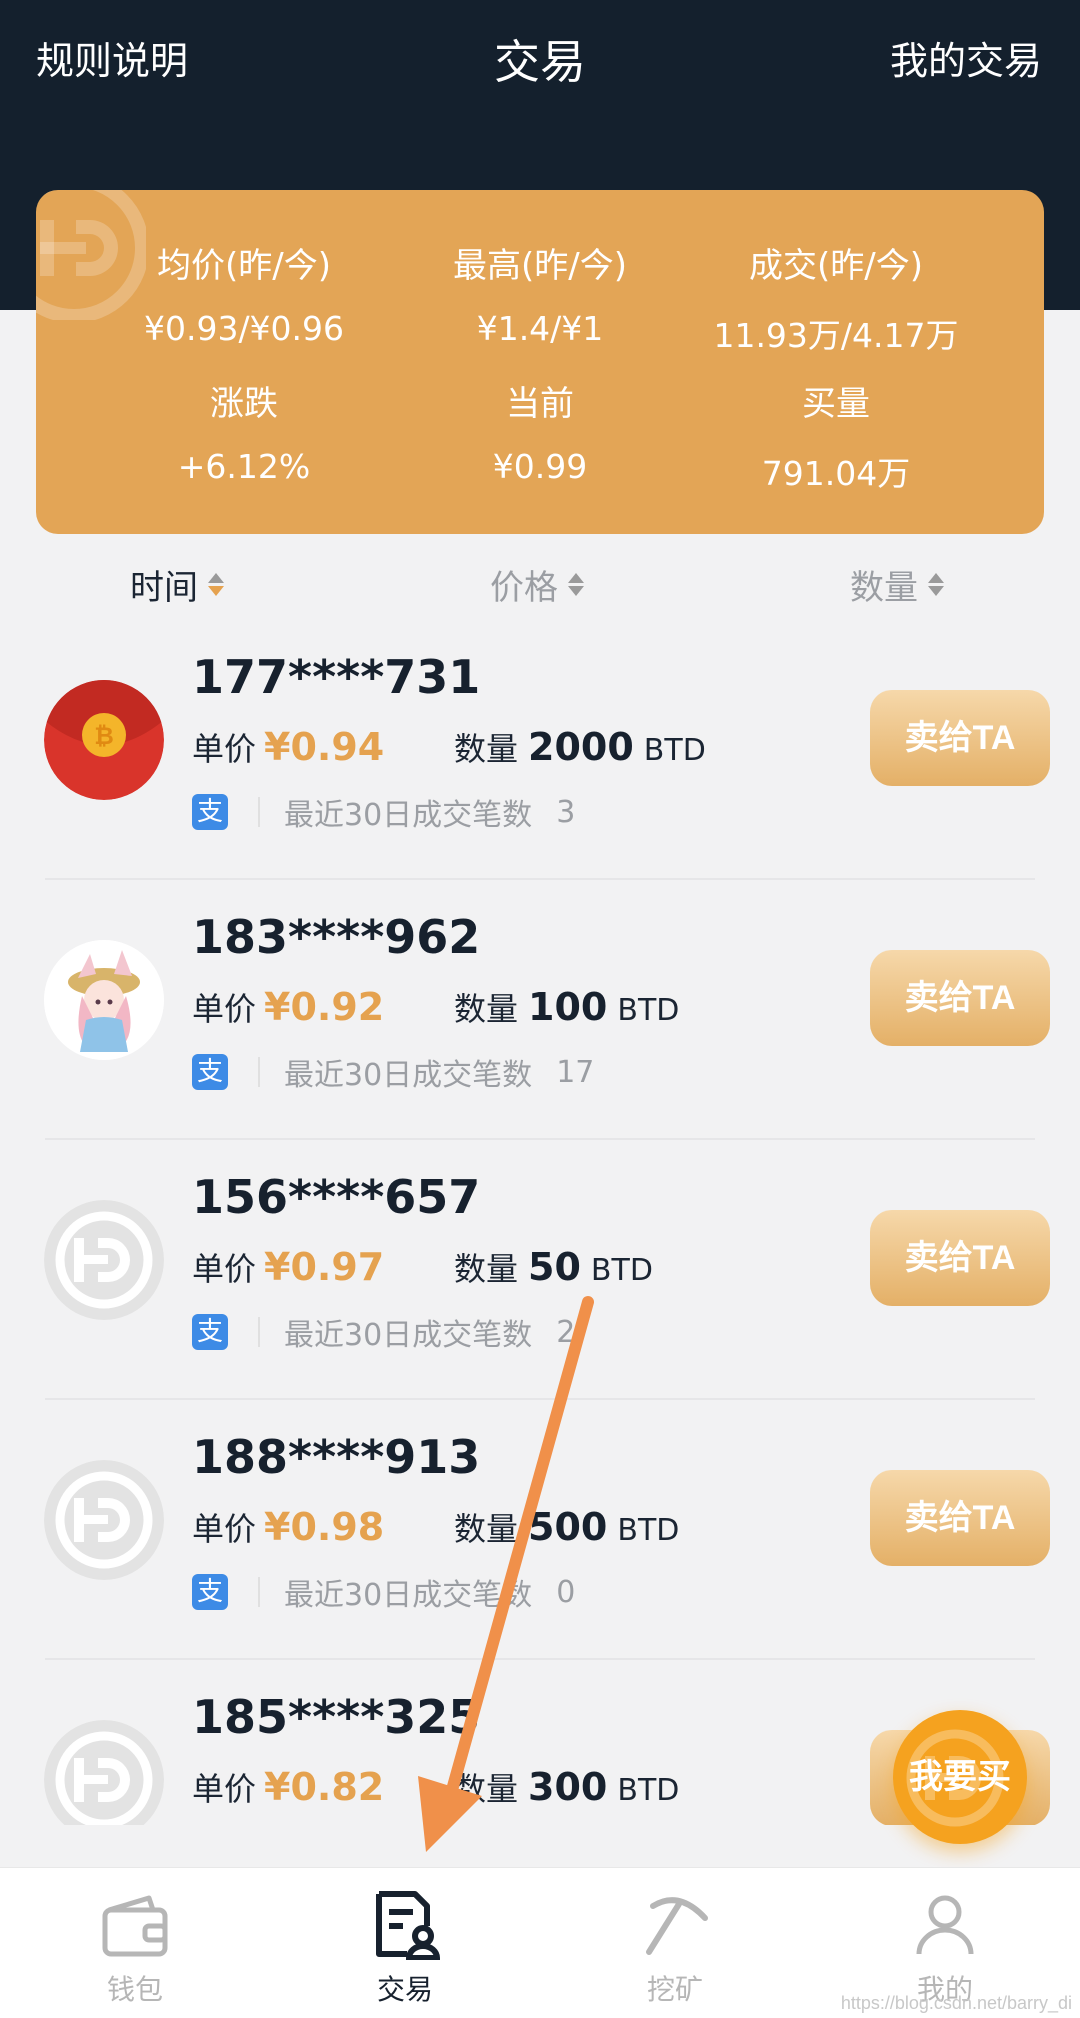  I want to click on order-meta: 支 最近30日成交笔数 0, so click(383, 1592).